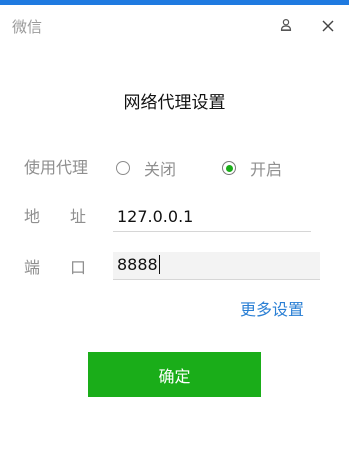 This screenshot has width=349, height=473. I want to click on proxy-off-label: 关闭, so click(160, 169).